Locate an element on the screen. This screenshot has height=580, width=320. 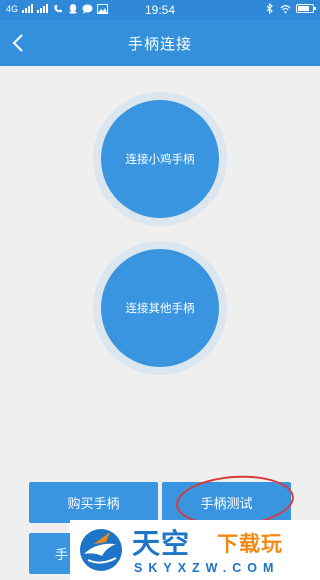
status-bar: 4G 19:54 is located at coordinates (160, 10).